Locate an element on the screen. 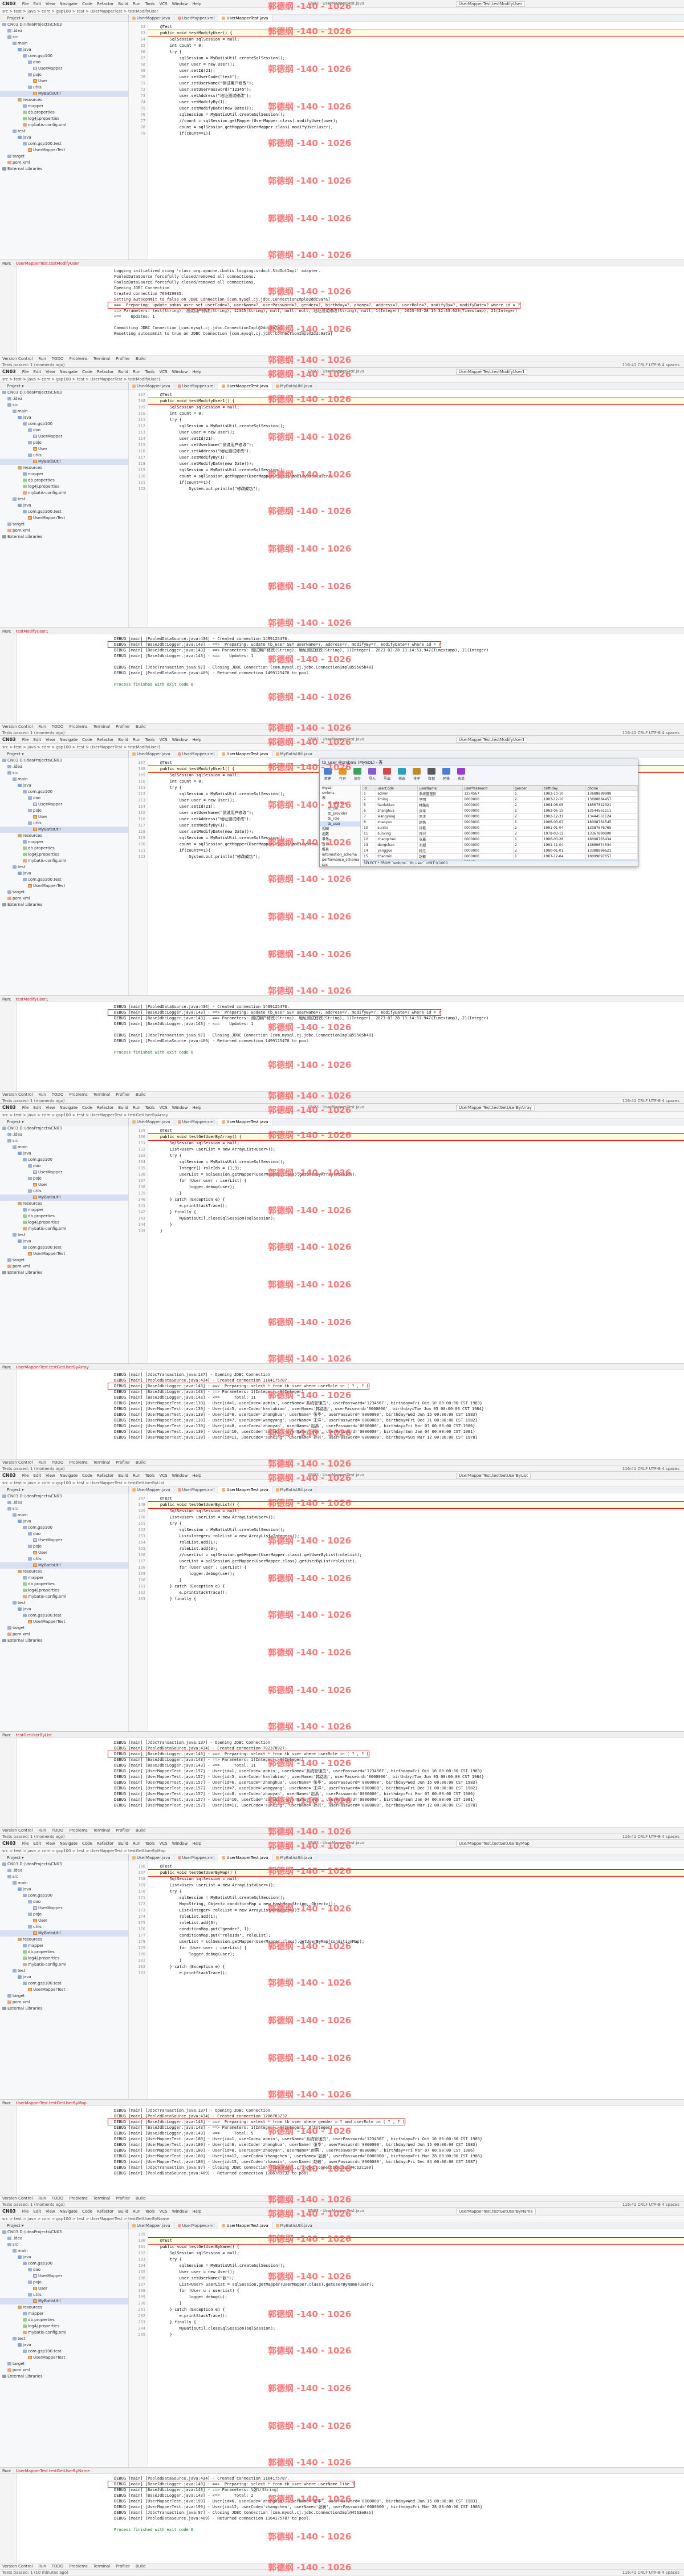 The image size is (684, 2576). run-config-select: UserMapperTest.testGetUserByMap is located at coordinates (494, 1843).